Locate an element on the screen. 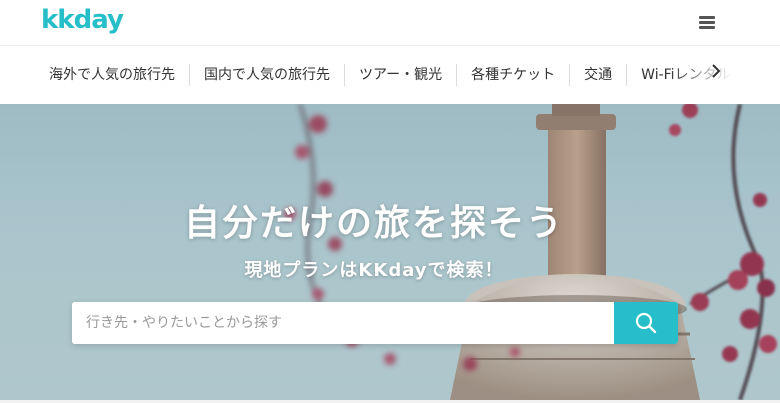 The height and width of the screenshot is (403, 780). nav-item-tickets: 各種チケット is located at coordinates (514, 75).